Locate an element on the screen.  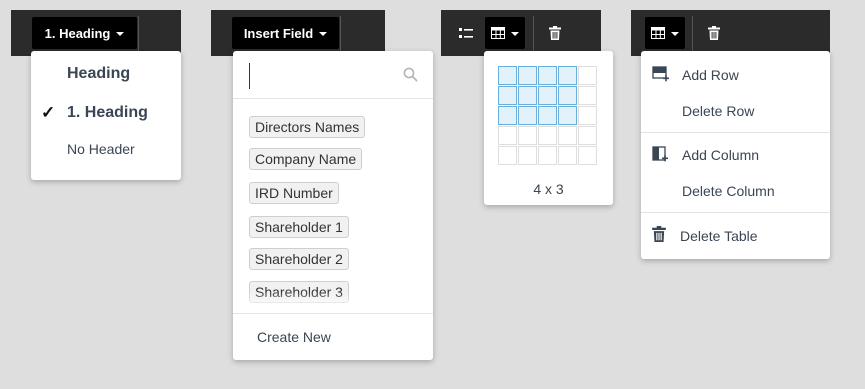
add-column-label: Add Column is located at coordinates (721, 155).